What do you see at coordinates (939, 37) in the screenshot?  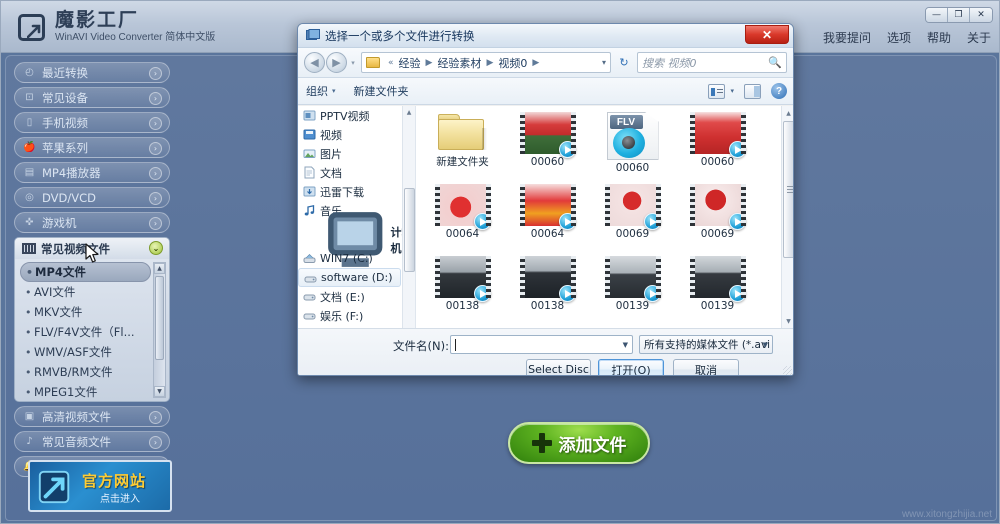 I see `menu-item-help: 帮助` at bounding box center [939, 37].